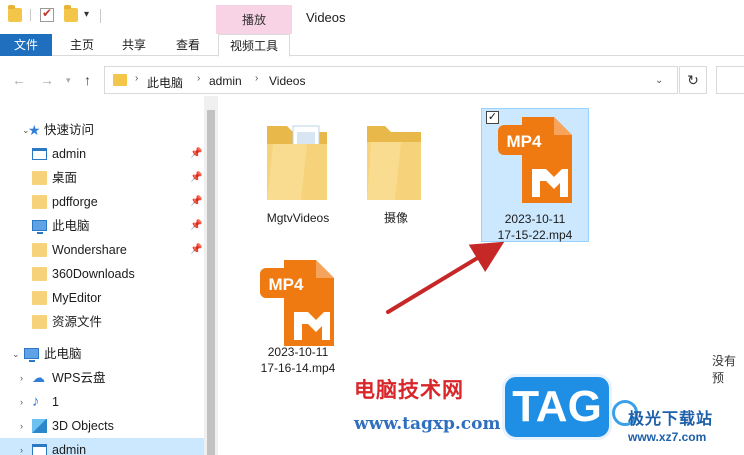 This screenshot has height=455, width=744. What do you see at coordinates (83, 426) in the screenshot?
I see `nav-label: 3D Objects` at bounding box center [83, 426].